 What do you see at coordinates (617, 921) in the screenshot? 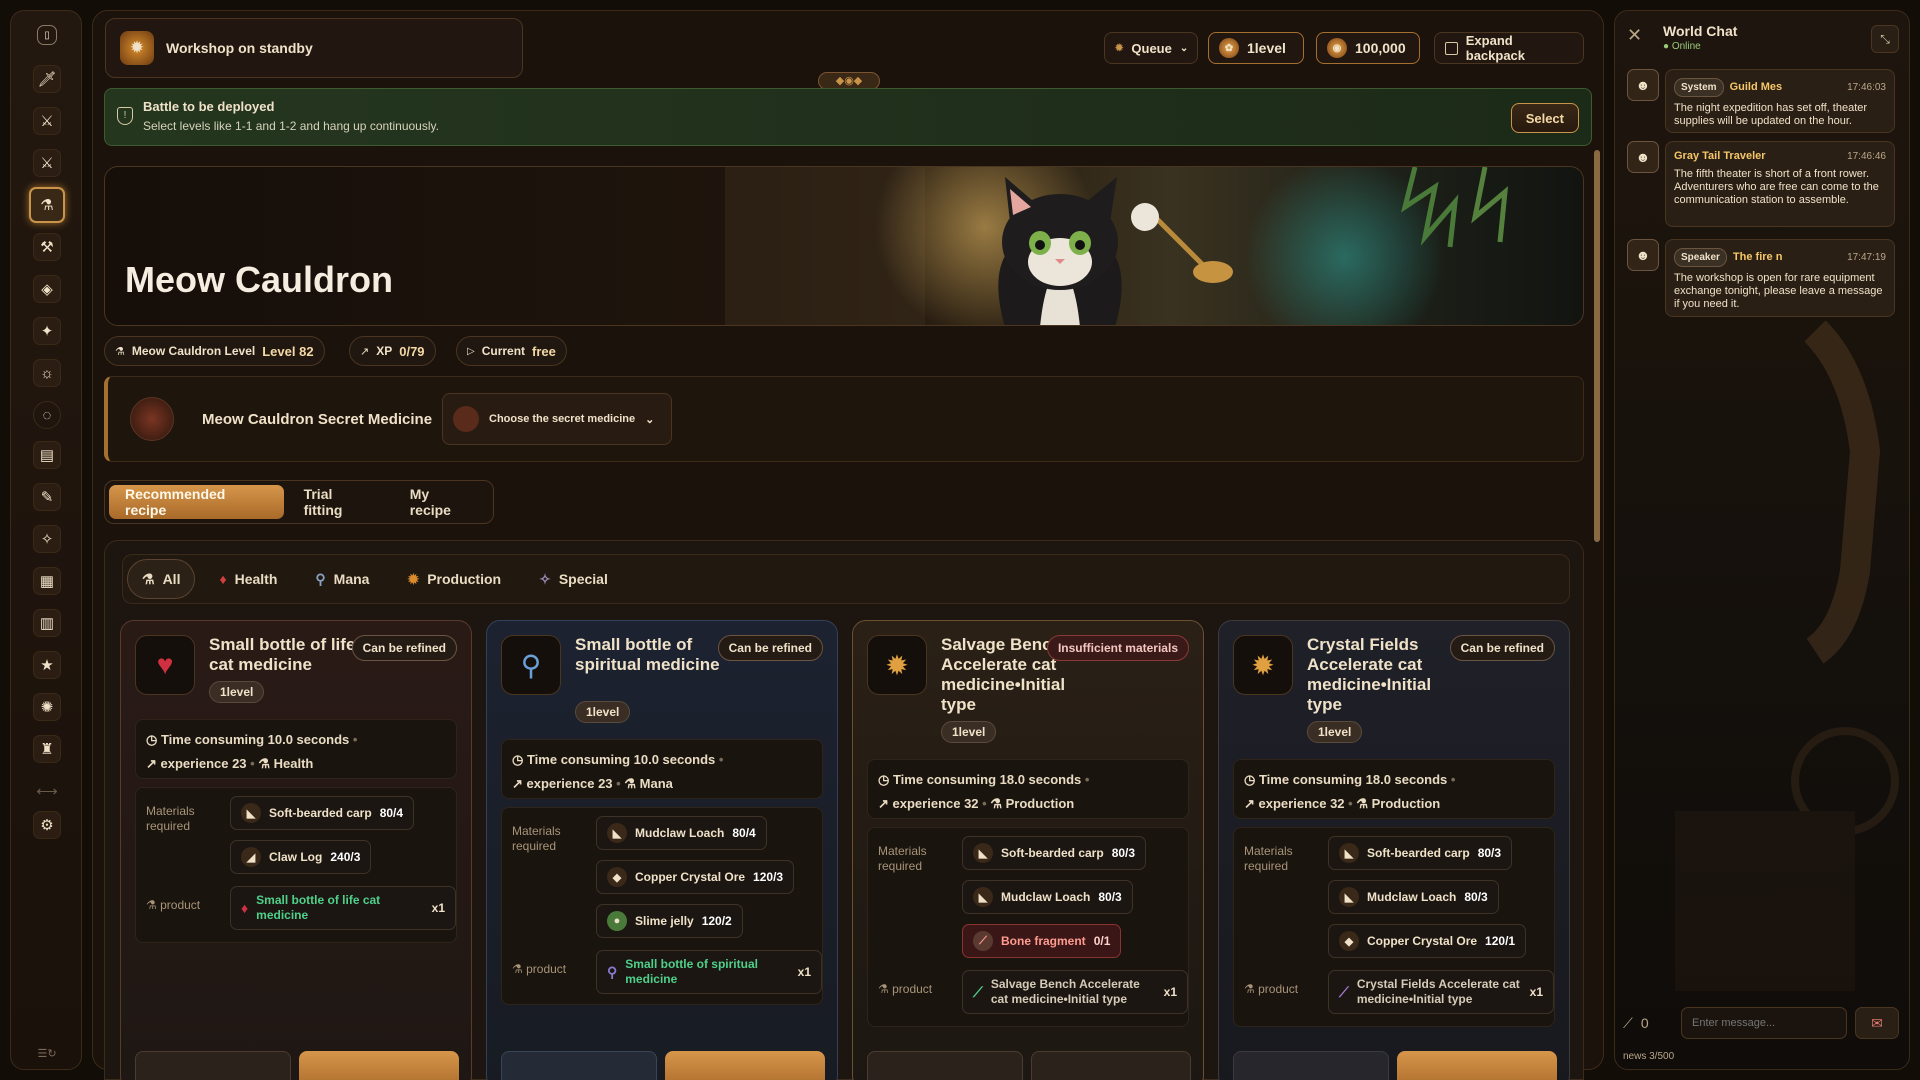
I see `slime-icon: ●` at bounding box center [617, 921].